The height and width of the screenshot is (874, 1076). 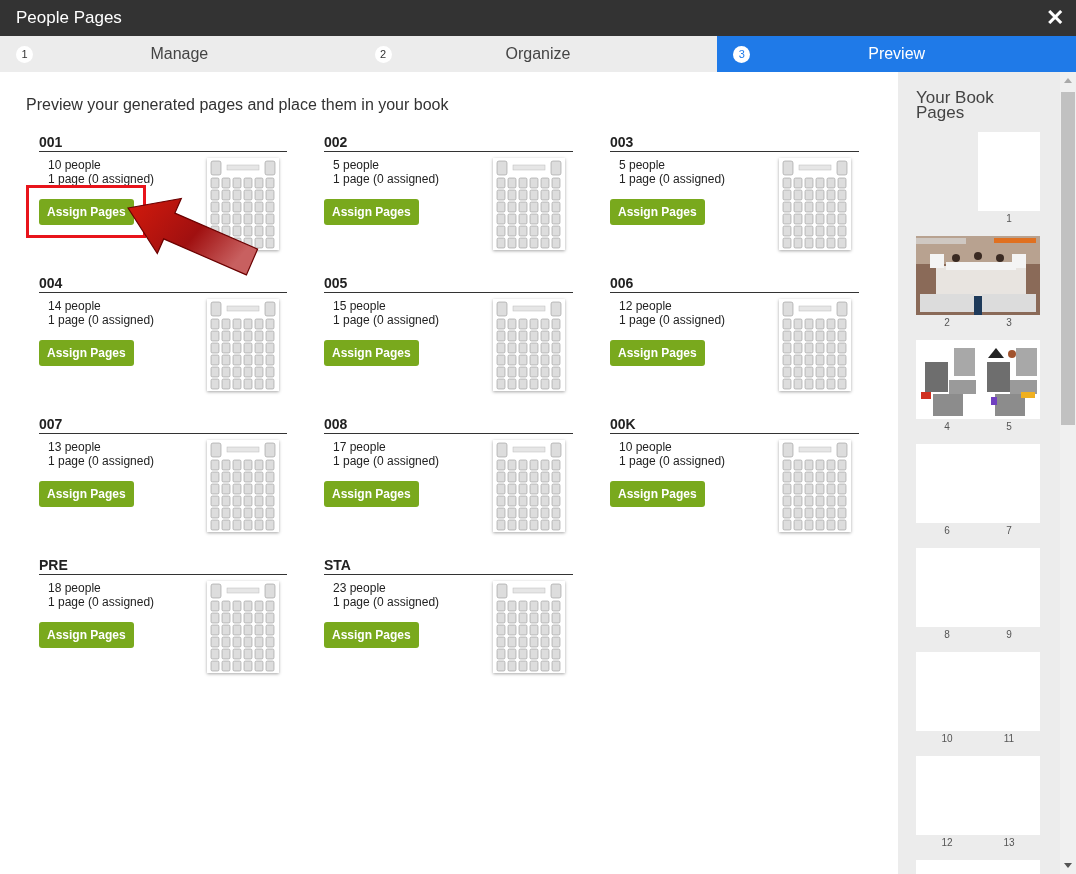 What do you see at coordinates (734, 143) in the screenshot?
I see `group-heading: 003` at bounding box center [734, 143].